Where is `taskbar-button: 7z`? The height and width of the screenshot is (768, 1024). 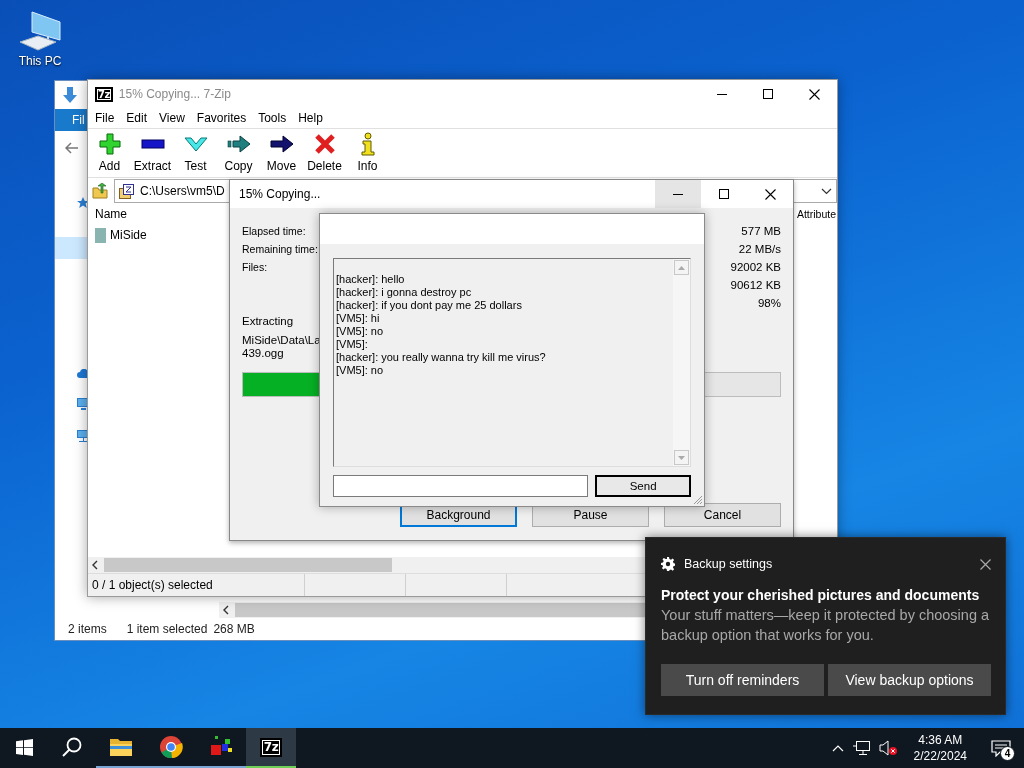 taskbar-button: 7z is located at coordinates (271, 748).